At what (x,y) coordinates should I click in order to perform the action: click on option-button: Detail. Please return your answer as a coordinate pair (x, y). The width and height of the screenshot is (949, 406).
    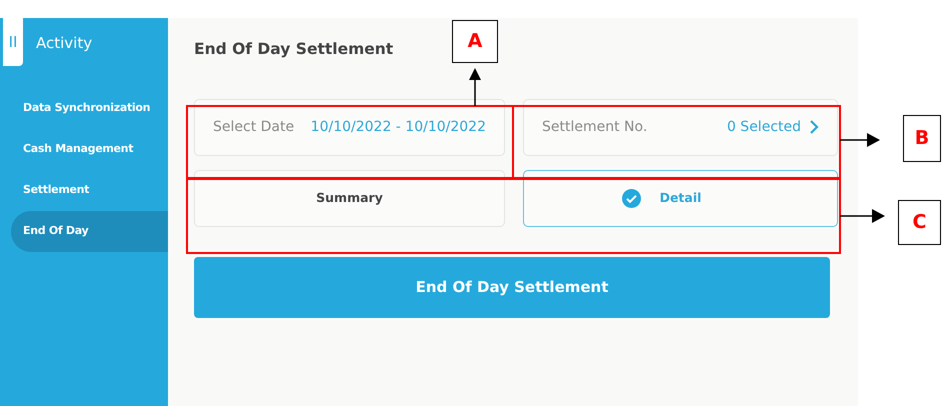
    Looking at the image, I should click on (680, 198).